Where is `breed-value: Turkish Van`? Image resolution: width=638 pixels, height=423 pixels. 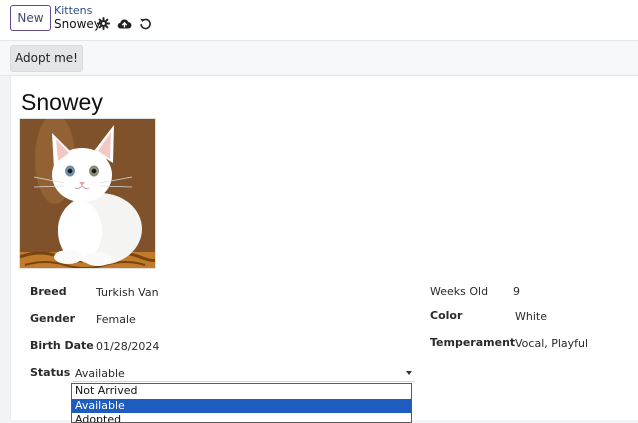
breed-value: Turkish Van is located at coordinates (127, 292).